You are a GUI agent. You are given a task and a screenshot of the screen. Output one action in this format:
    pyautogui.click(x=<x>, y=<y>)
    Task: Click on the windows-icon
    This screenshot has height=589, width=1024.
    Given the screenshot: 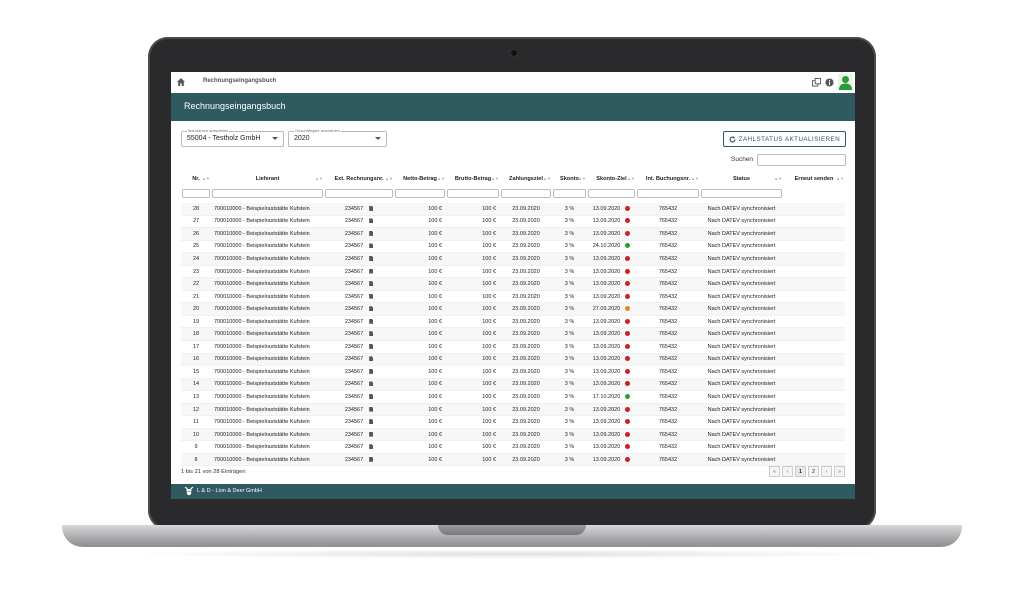 What is the action you would take?
    pyautogui.click(x=816, y=82)
    